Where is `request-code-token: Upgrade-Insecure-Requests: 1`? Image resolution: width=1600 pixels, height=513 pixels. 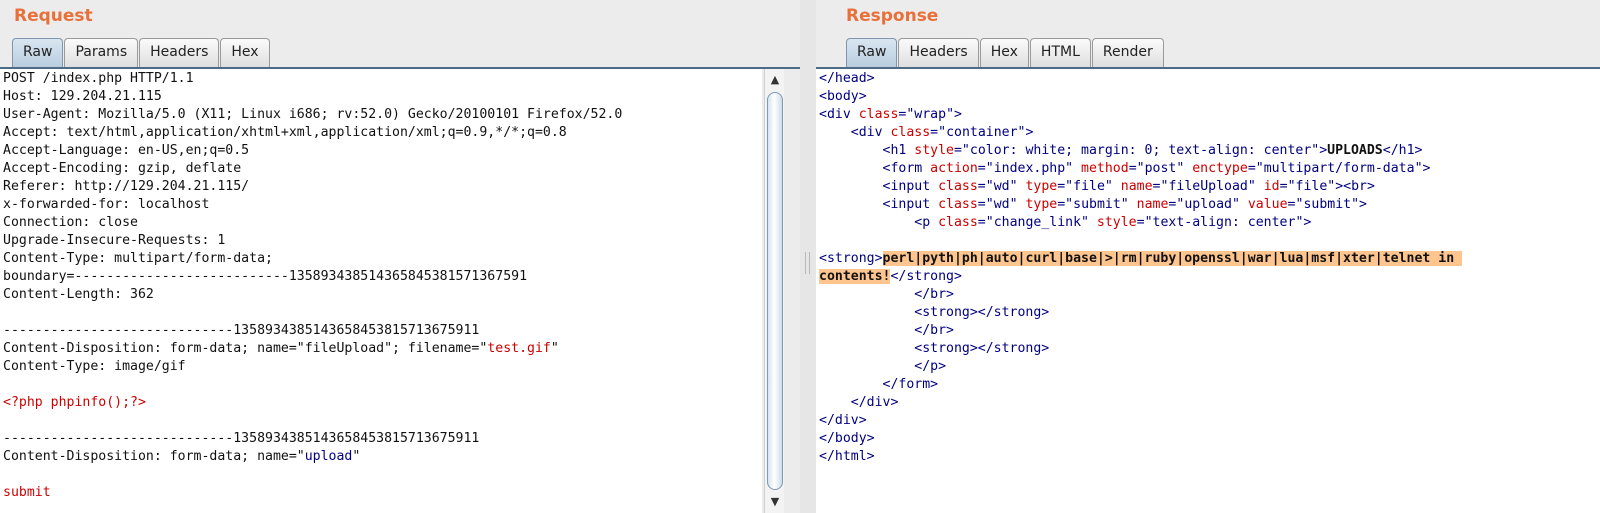 request-code-token: Upgrade-Insecure-Requests: 1 is located at coordinates (114, 240).